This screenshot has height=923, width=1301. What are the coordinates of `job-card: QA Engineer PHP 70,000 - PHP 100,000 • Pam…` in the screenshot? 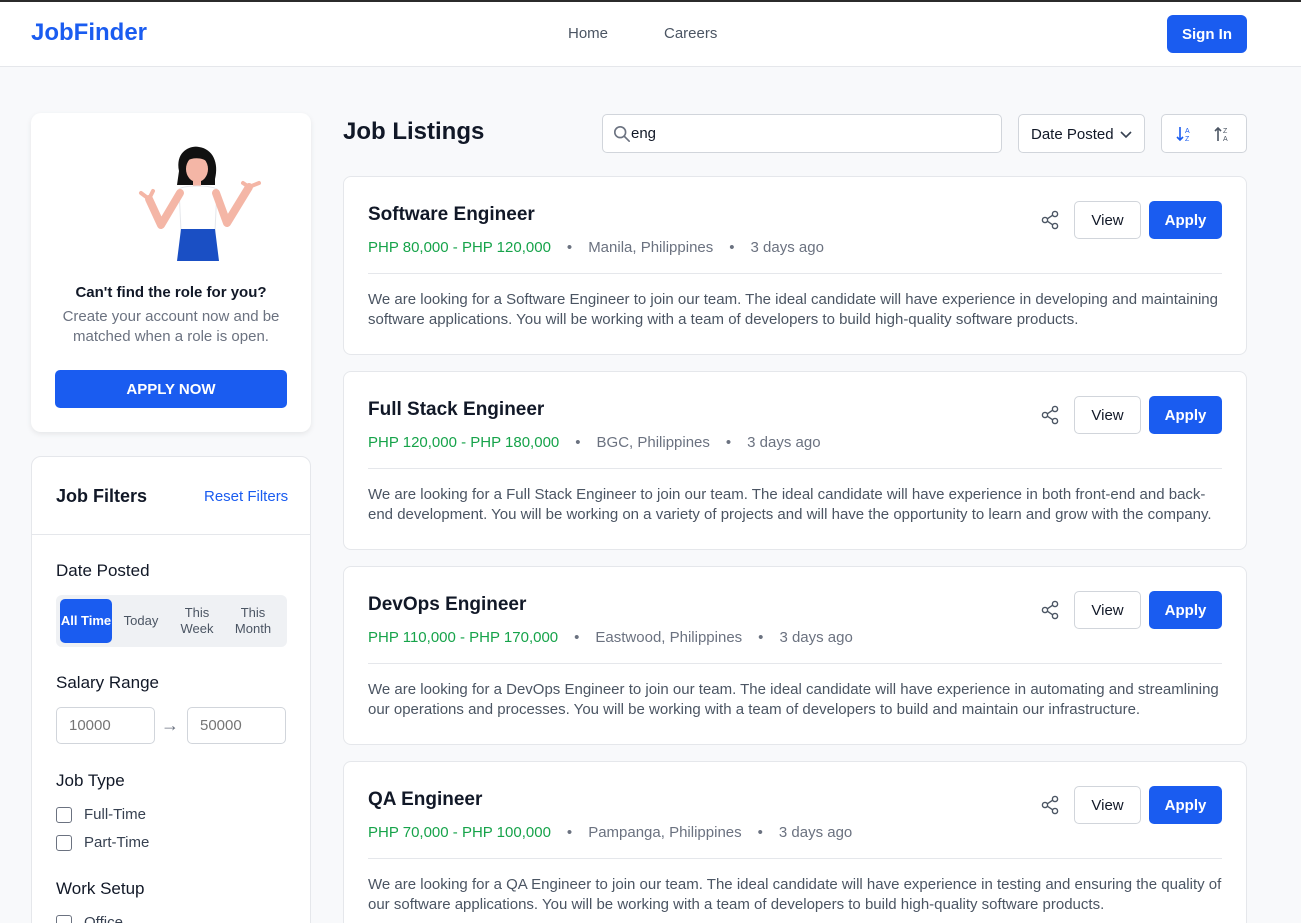 It's located at (795, 842).